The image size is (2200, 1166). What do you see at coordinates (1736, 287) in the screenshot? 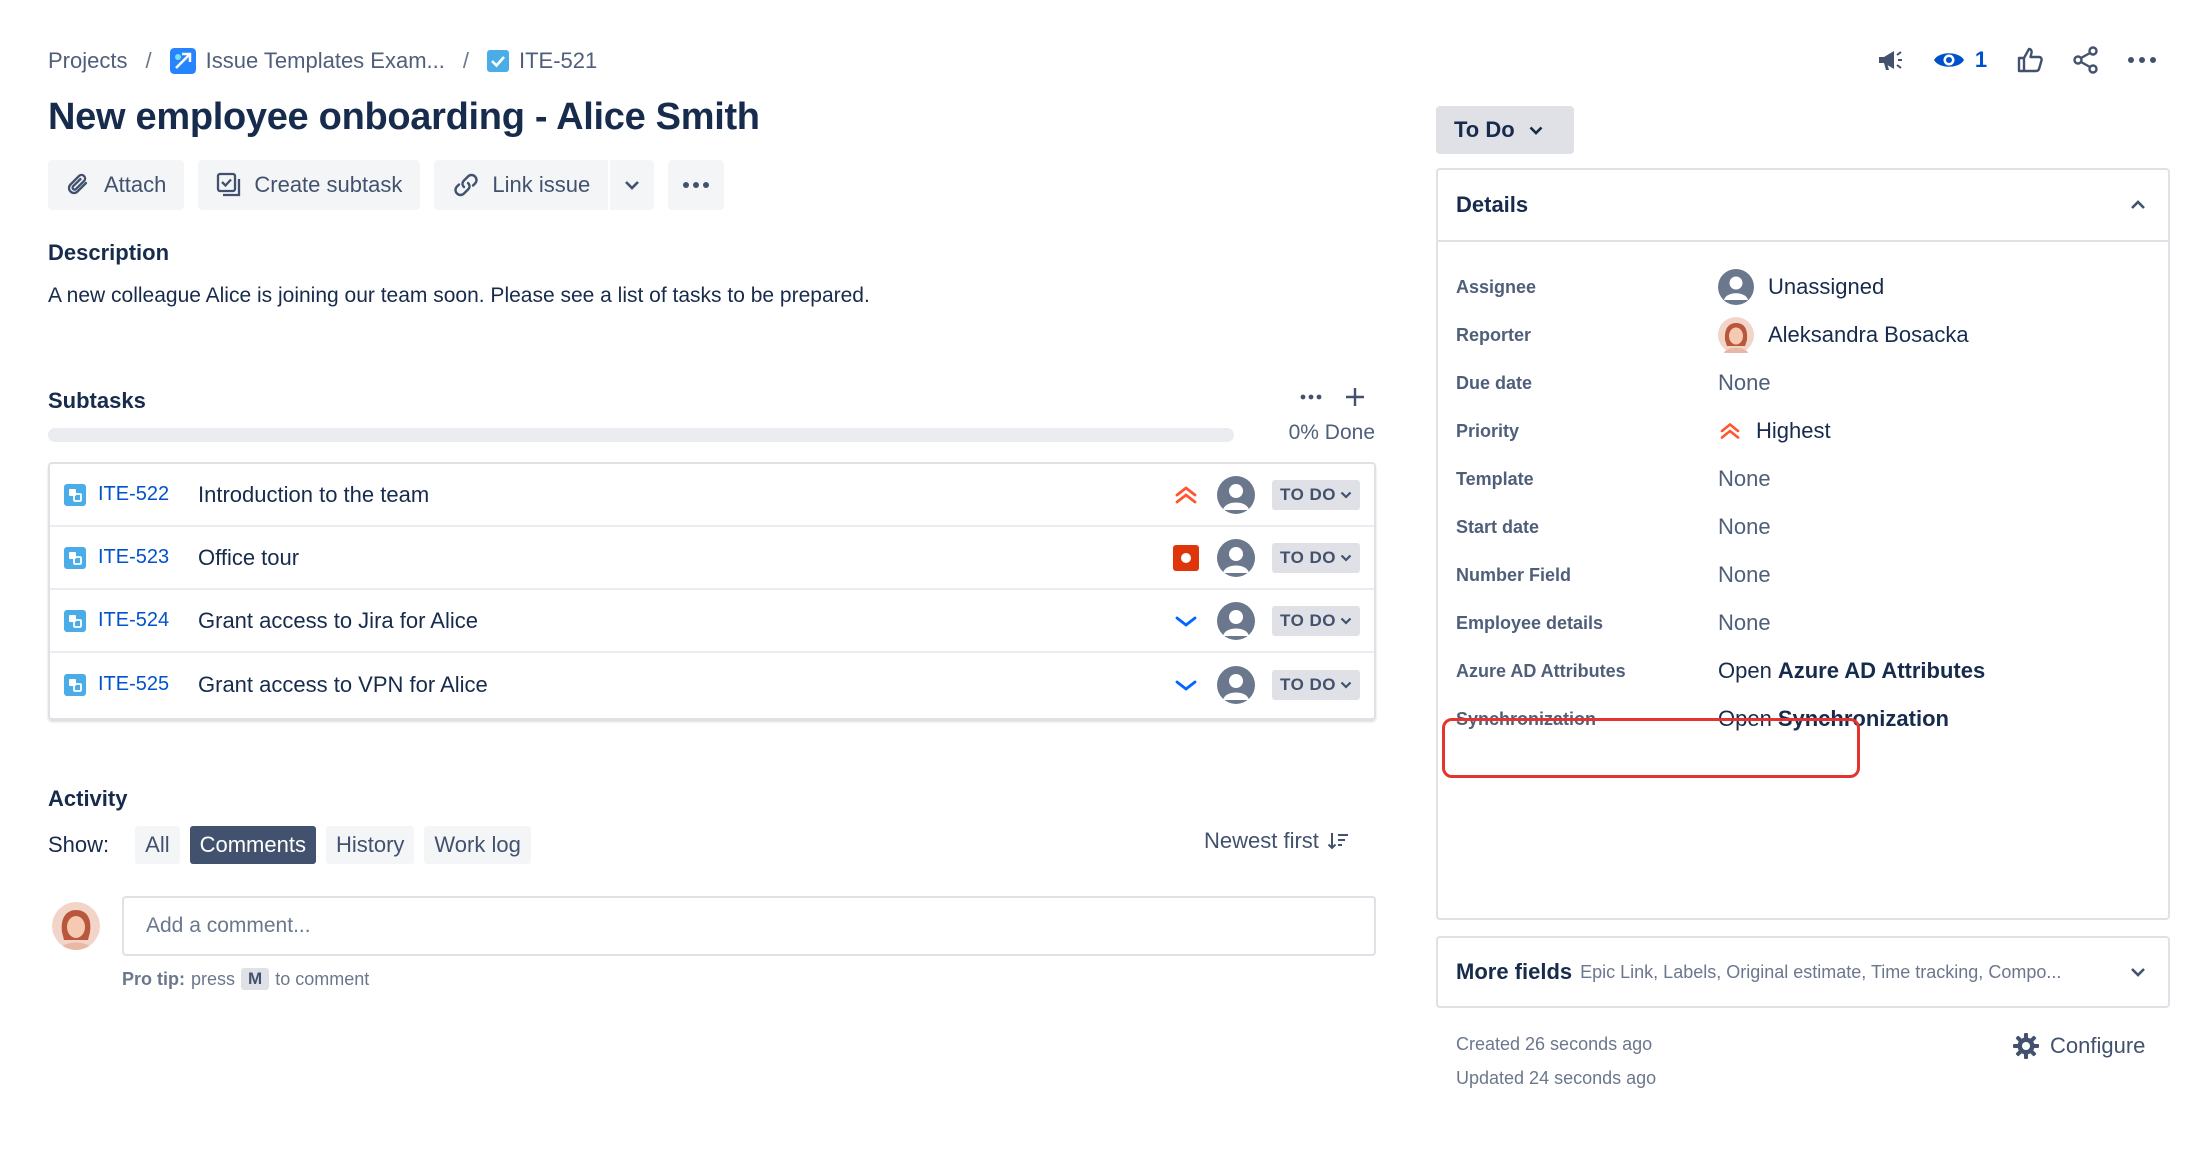
I see `unassigned-avatar-icon` at bounding box center [1736, 287].